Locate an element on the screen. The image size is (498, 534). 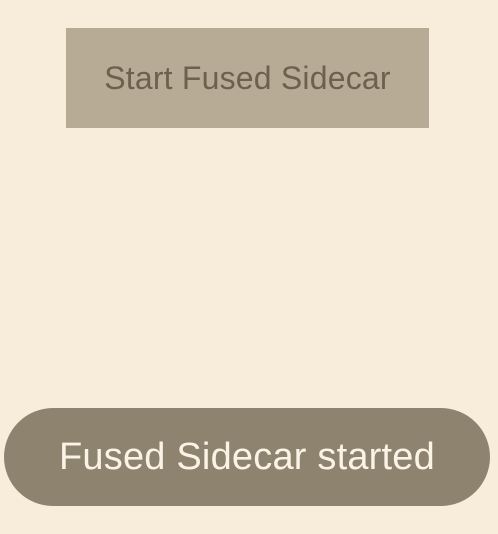
start-fused-sidecar-button: Start Fused Sidecar is located at coordinates (247, 78).